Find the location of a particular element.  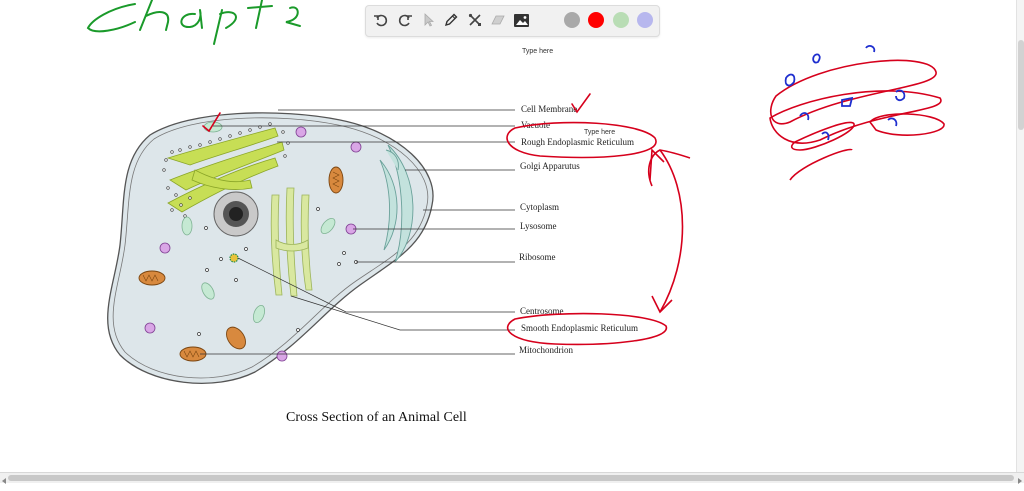

horizontal-scroll-thumb is located at coordinates (511, 478).